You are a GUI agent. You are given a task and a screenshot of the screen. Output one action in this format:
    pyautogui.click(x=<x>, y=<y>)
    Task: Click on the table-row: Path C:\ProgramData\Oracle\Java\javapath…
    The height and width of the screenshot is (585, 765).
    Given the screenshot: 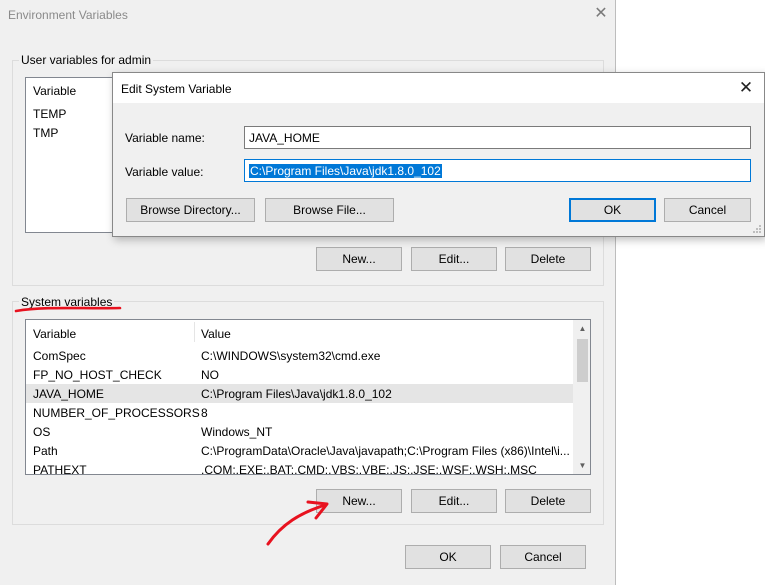 What is the action you would take?
    pyautogui.click(x=300, y=450)
    